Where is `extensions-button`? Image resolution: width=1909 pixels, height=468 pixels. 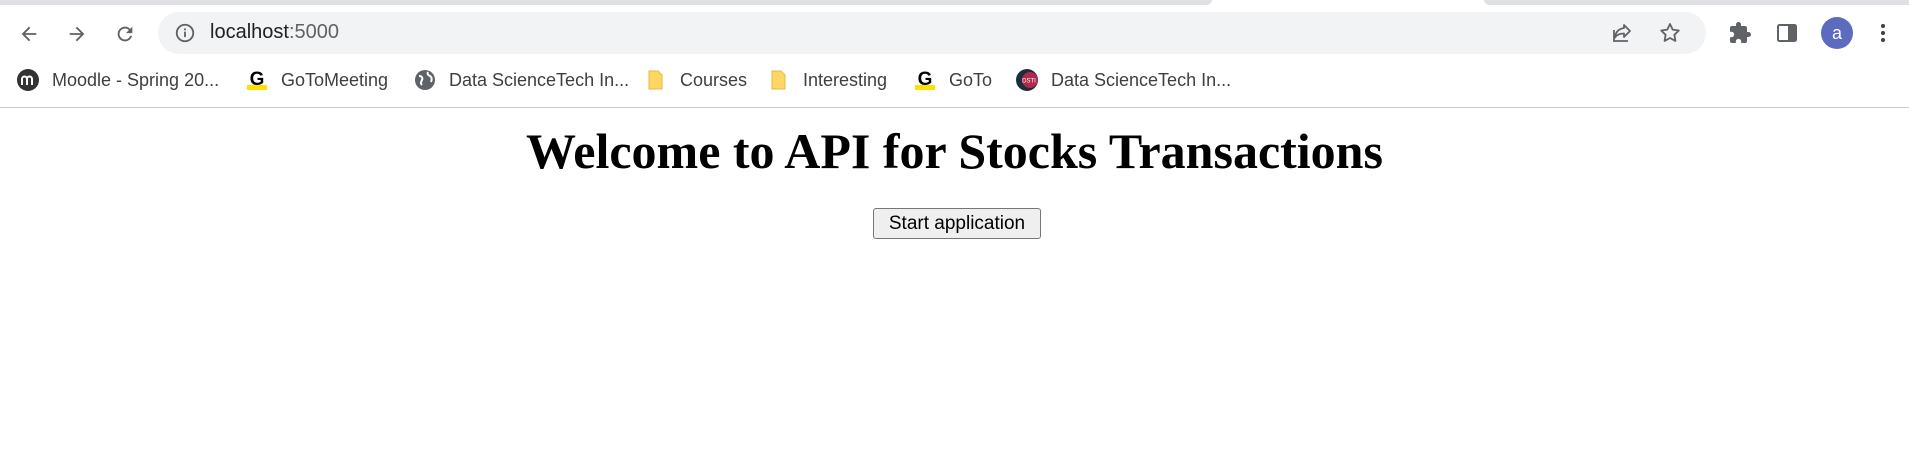 extensions-button is located at coordinates (1740, 33).